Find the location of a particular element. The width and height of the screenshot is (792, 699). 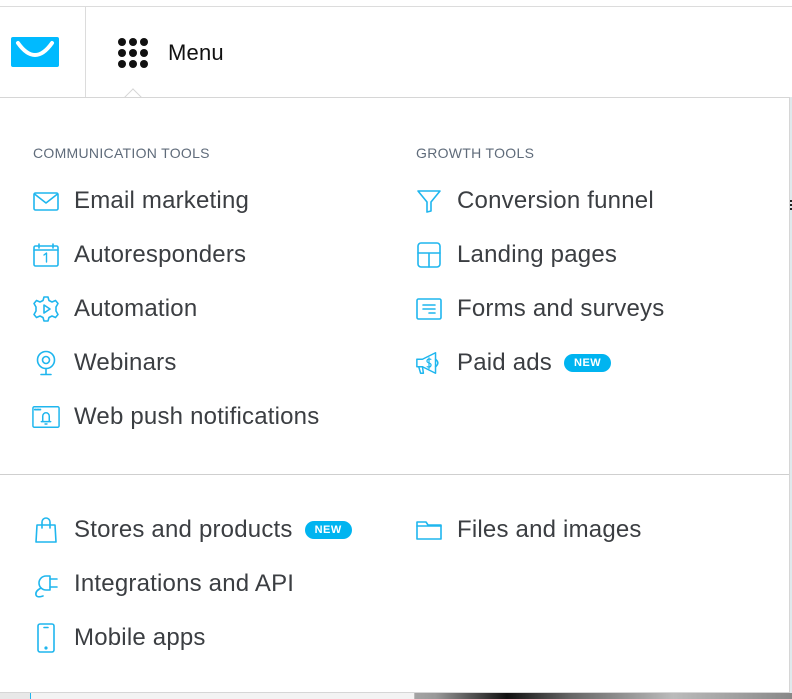

folder-icon is located at coordinates (429, 530).